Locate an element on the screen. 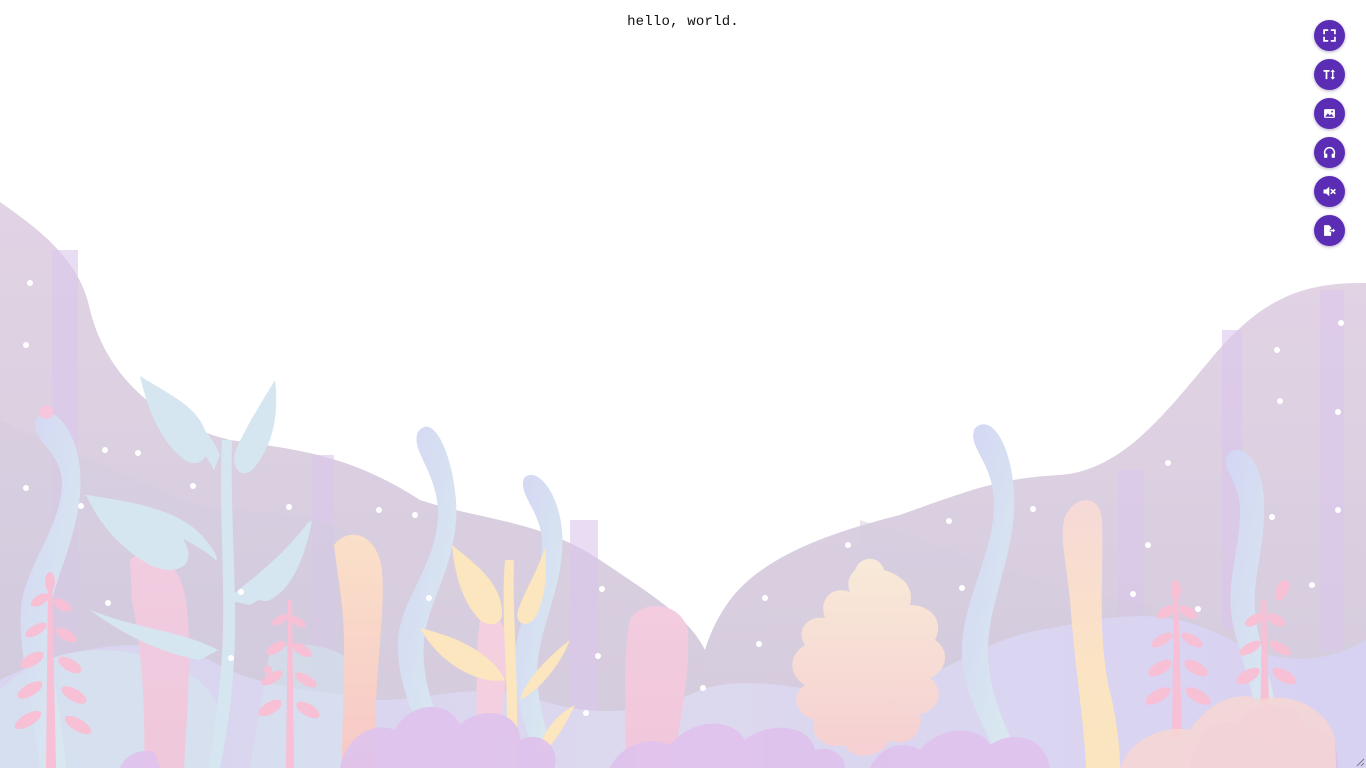  export-button is located at coordinates (1329, 230).